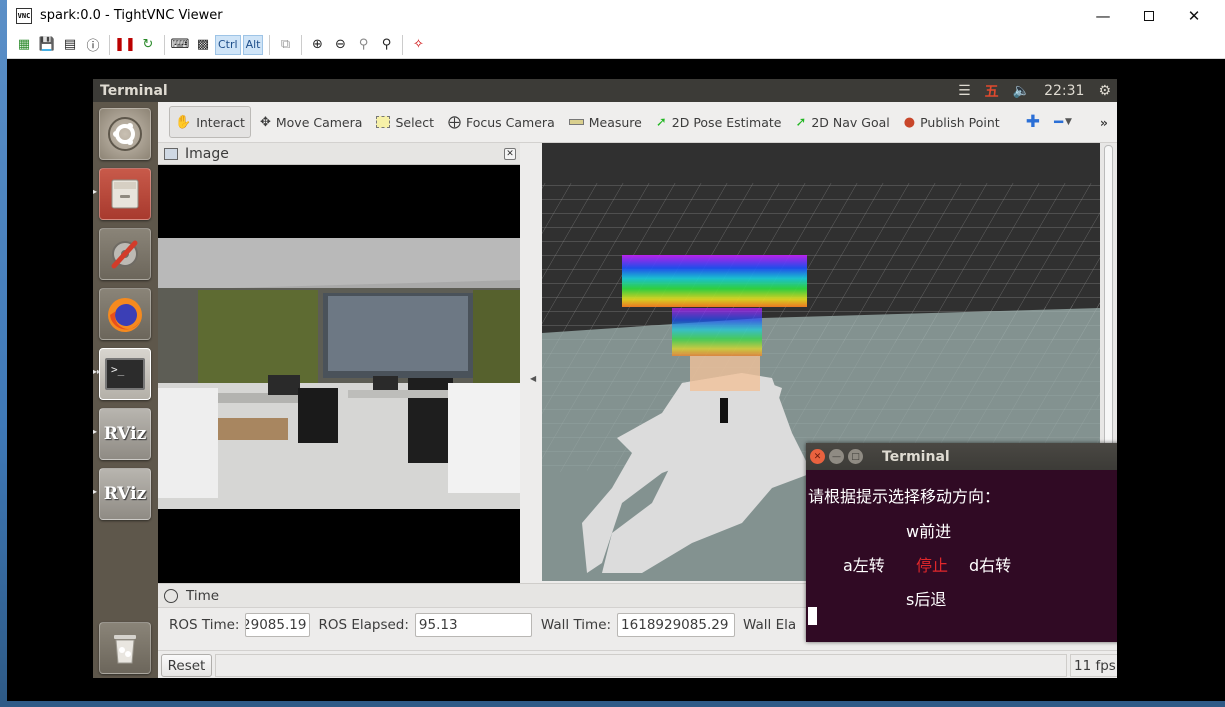 The width and height of the screenshot is (1225, 707). Describe the element at coordinates (661, 122) in the screenshot. I see `pose-arrow-icon: ➚` at that location.